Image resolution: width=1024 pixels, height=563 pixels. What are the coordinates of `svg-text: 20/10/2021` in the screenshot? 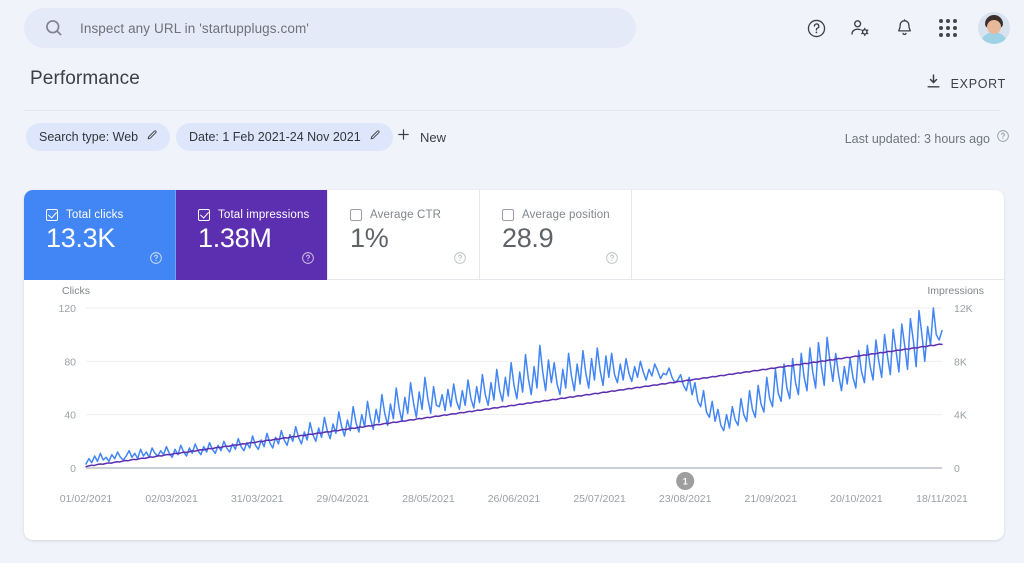 It's located at (856, 499).